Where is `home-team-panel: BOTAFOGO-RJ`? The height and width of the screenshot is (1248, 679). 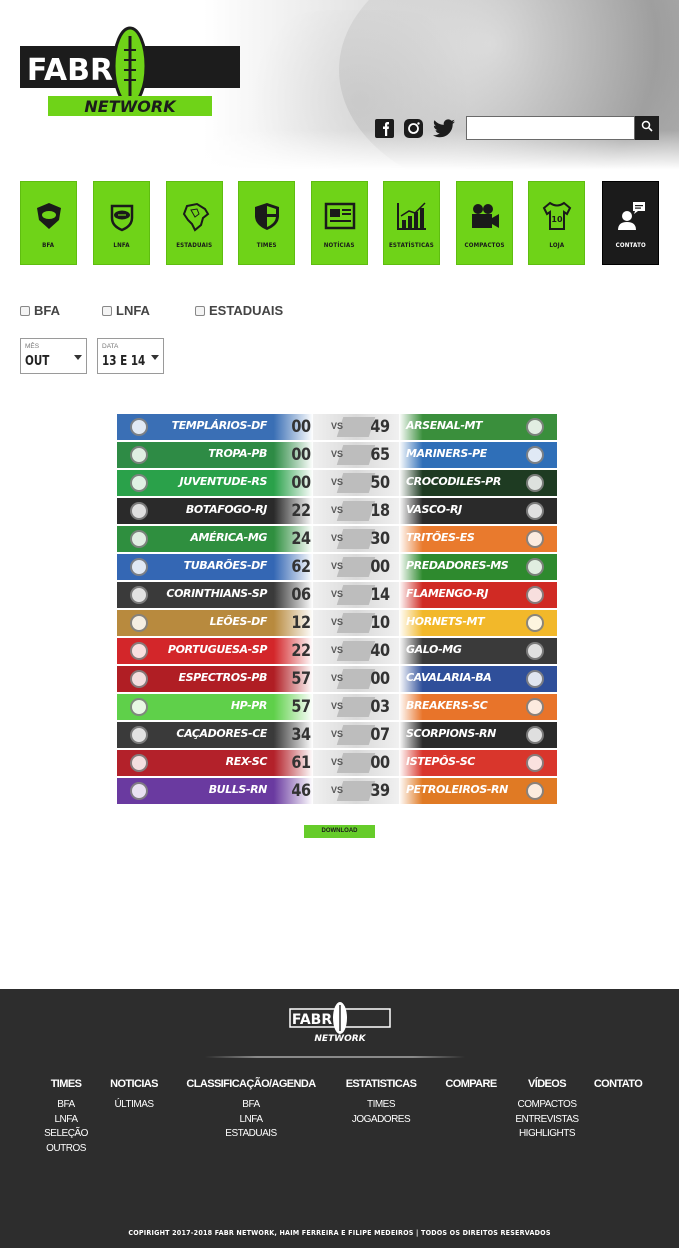
home-team-panel: BOTAFOGO-RJ is located at coordinates (215, 511).